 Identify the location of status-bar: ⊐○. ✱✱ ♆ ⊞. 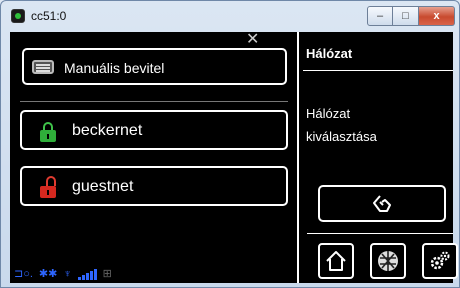
(63, 273).